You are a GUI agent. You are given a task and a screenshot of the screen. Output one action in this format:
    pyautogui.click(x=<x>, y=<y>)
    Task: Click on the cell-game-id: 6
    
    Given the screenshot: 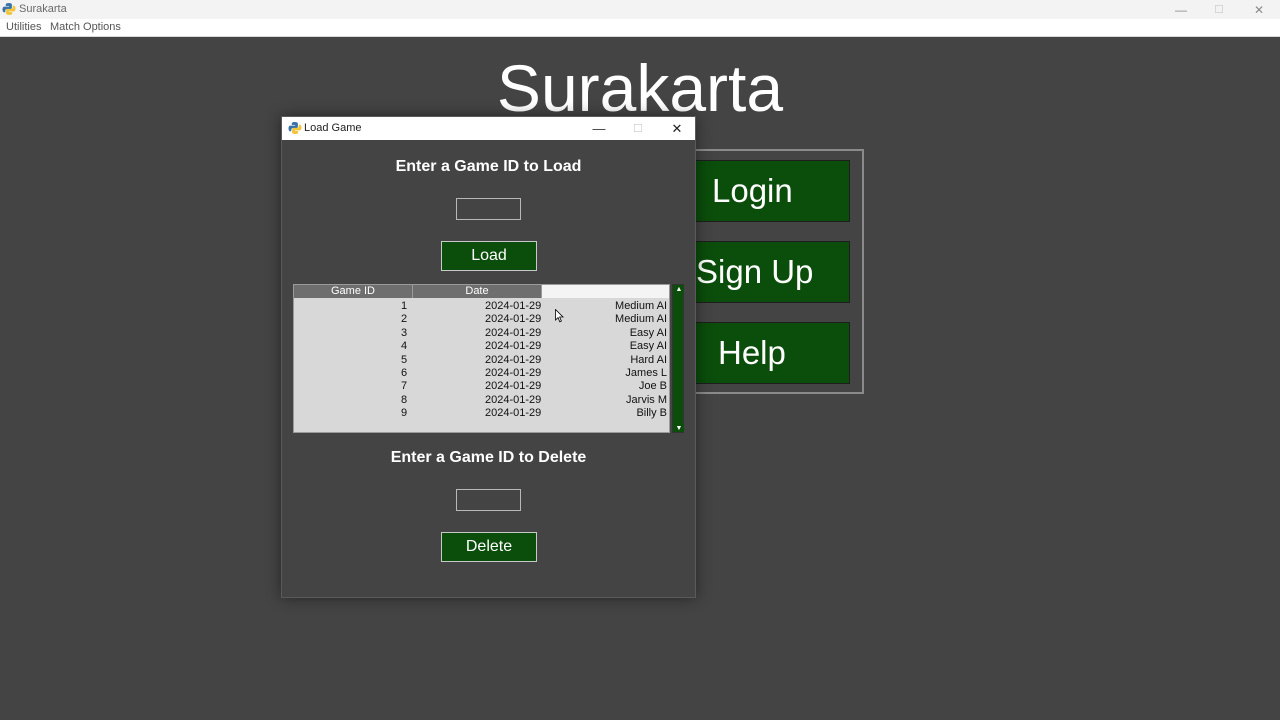 What is the action you would take?
    pyautogui.click(x=404, y=373)
    